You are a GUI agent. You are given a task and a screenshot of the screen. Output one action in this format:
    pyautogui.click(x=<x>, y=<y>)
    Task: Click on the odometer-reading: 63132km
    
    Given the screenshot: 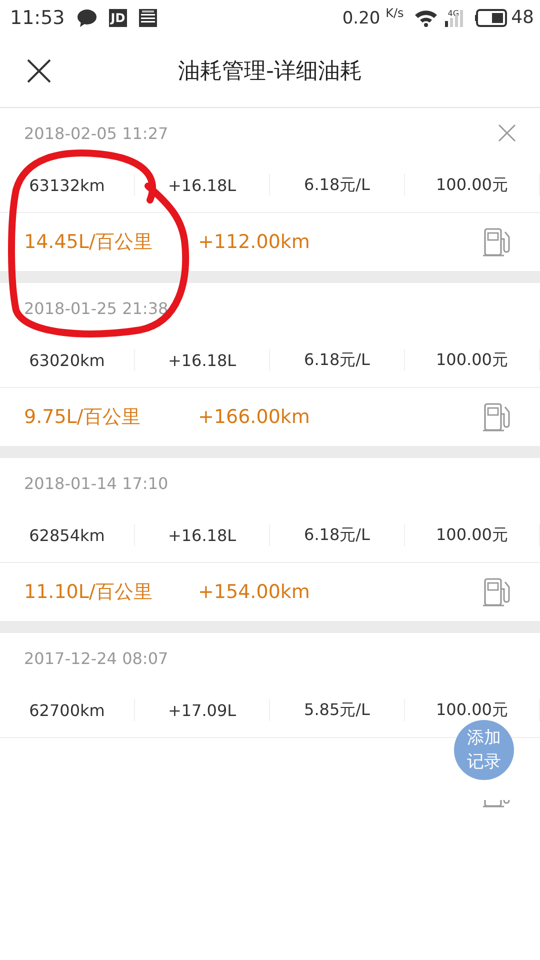 What is the action you would take?
    pyautogui.click(x=67, y=185)
    